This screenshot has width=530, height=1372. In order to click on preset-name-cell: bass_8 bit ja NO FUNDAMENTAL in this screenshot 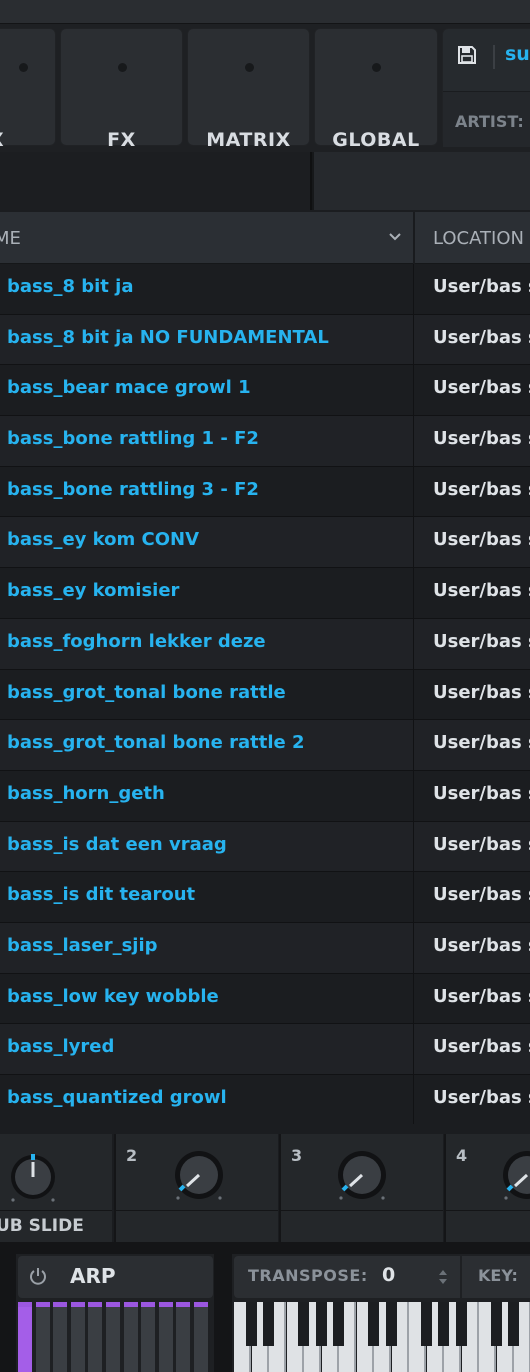, I will do `click(168, 337)`.